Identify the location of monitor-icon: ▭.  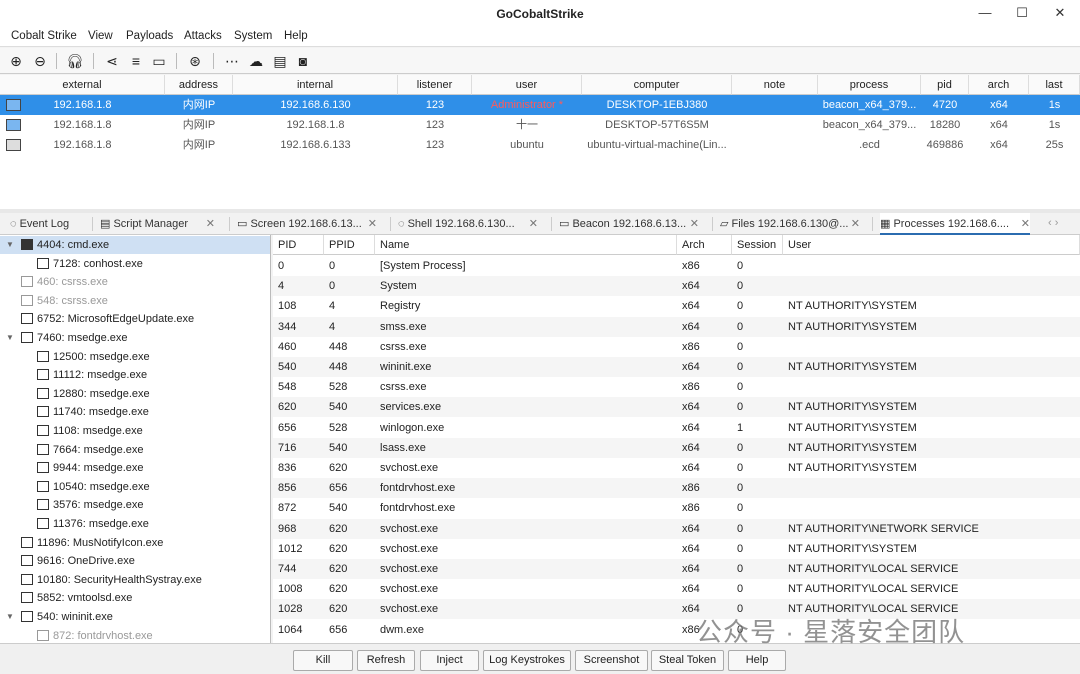
(244, 224).